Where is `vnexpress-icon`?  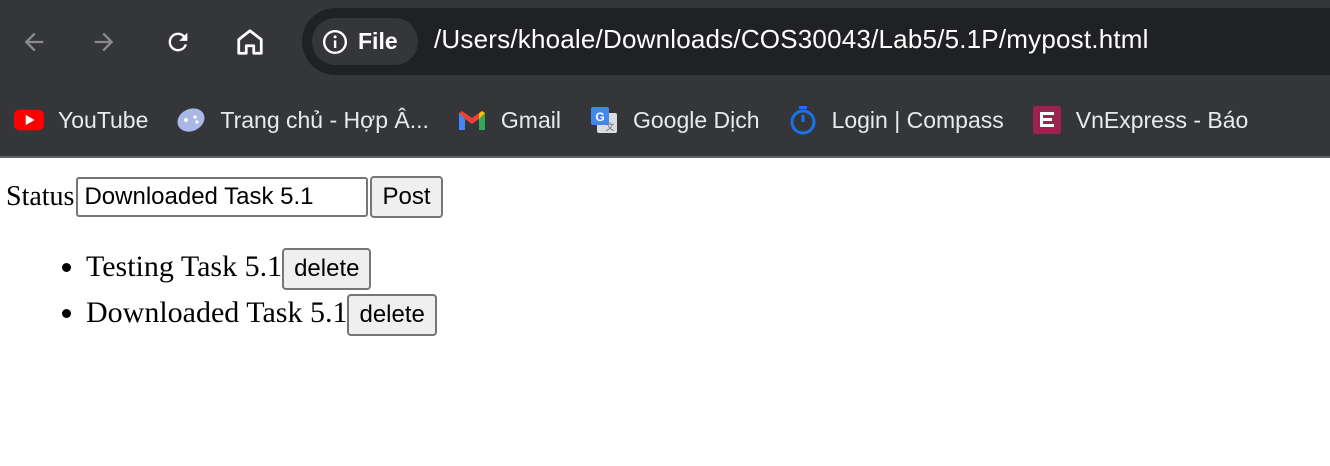
vnexpress-icon is located at coordinates (1047, 120).